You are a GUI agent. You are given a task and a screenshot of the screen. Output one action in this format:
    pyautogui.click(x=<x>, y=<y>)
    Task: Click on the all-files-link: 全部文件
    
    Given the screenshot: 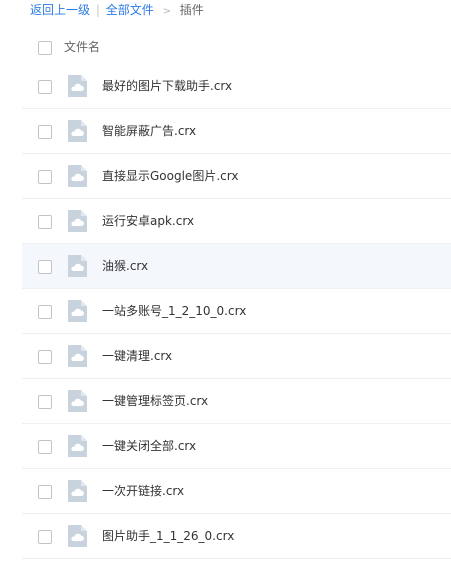 What is the action you would take?
    pyautogui.click(x=130, y=10)
    